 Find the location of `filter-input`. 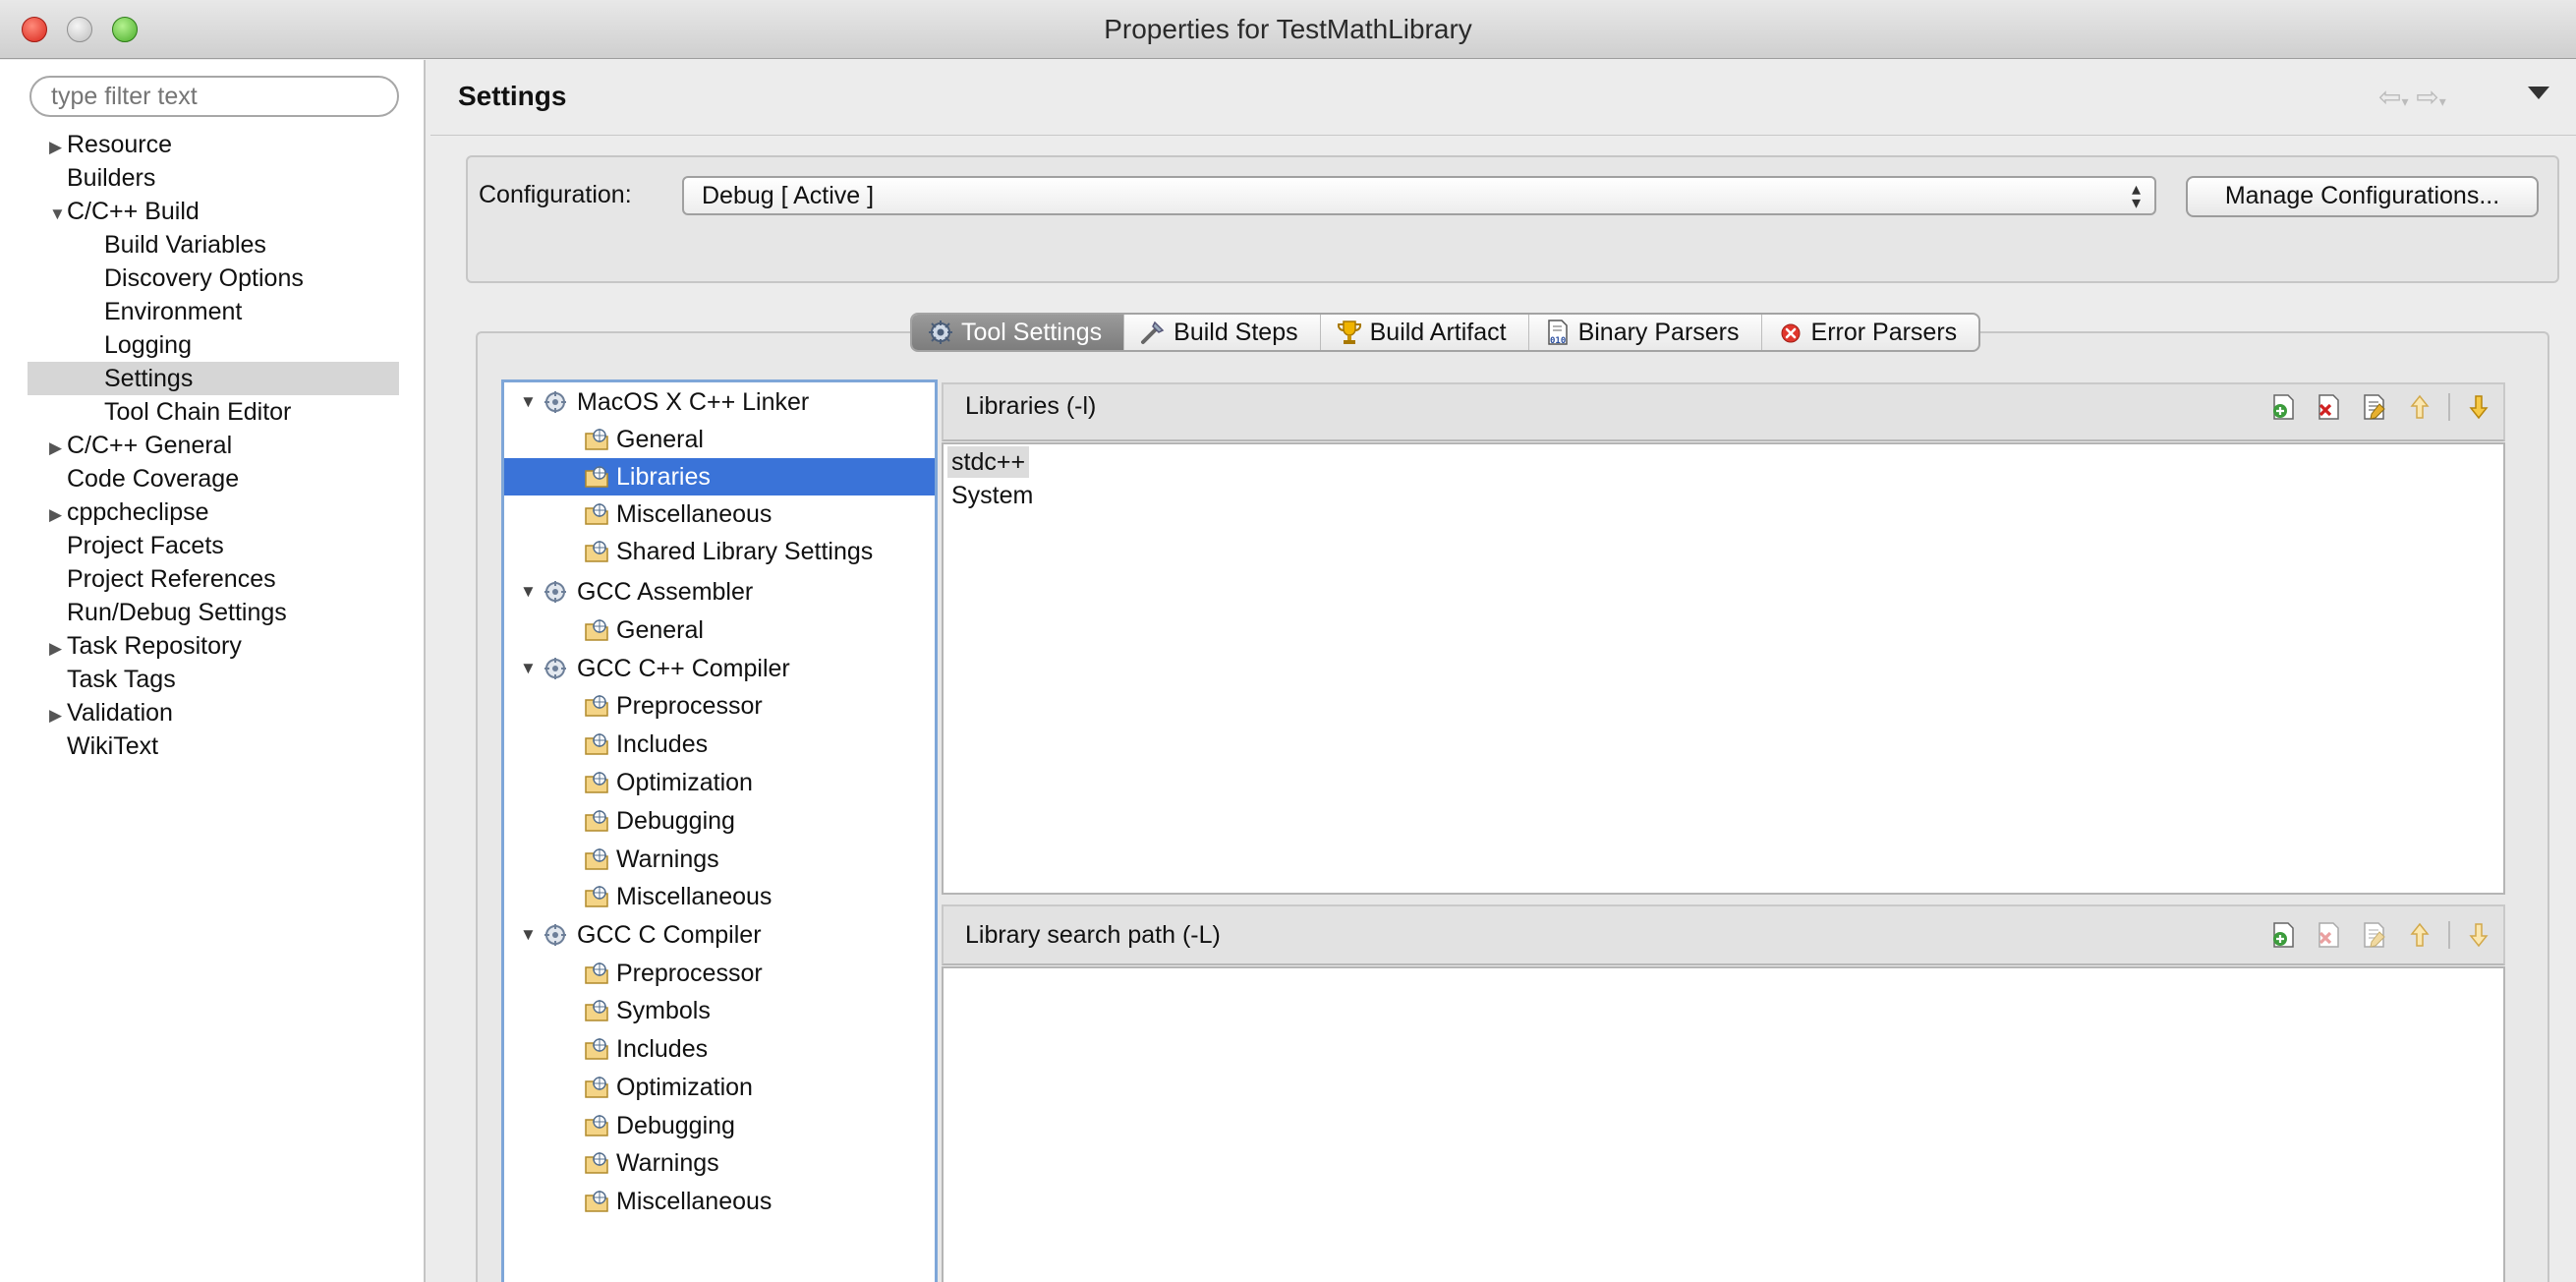

filter-input is located at coordinates (214, 96).